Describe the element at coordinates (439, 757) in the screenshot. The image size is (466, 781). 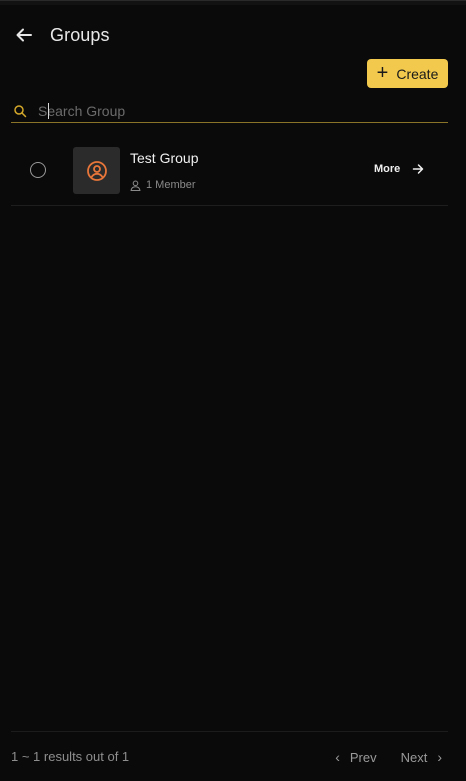
I see `chevron-right-icon: ›` at that location.